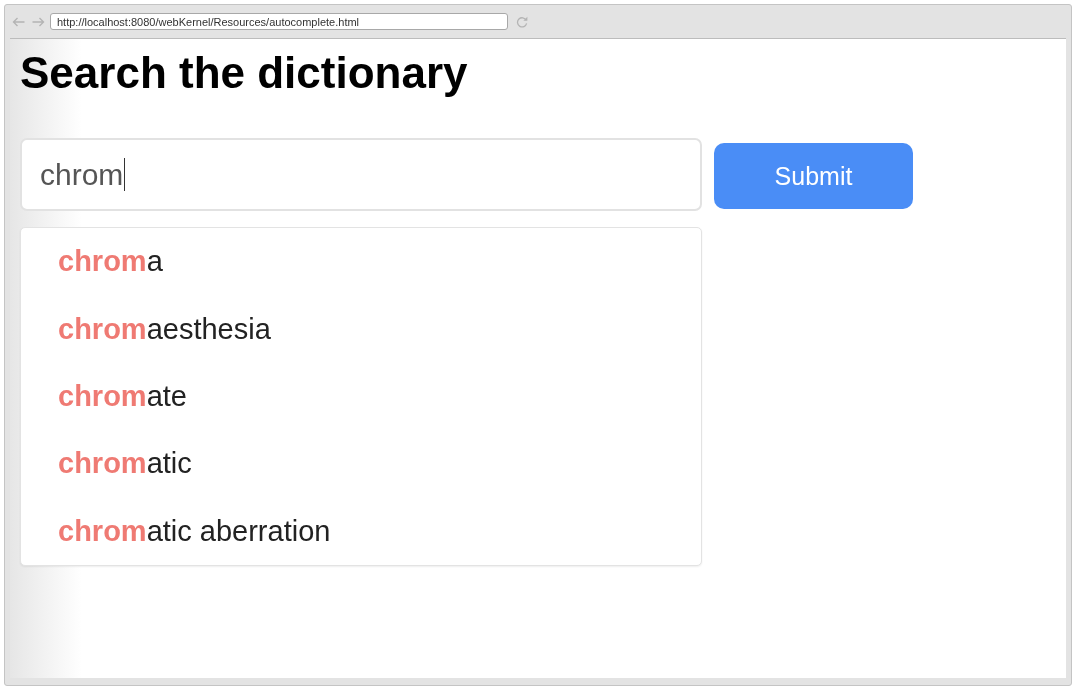 Image resolution: width=1076 pixels, height=690 pixels. I want to click on suggestion-item: chromatic aberration, so click(361, 531).